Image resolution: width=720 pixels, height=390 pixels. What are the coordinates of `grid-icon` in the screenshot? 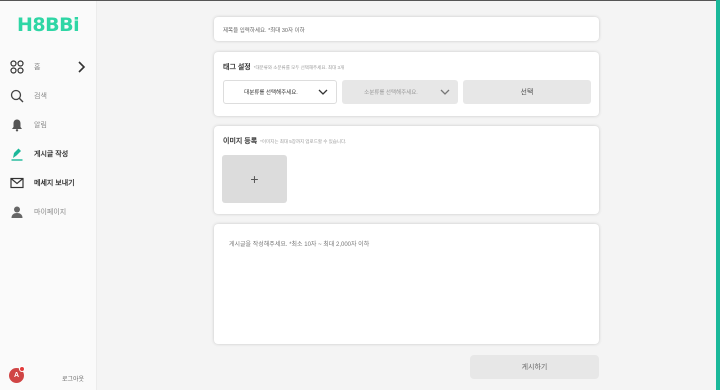 It's located at (17, 67).